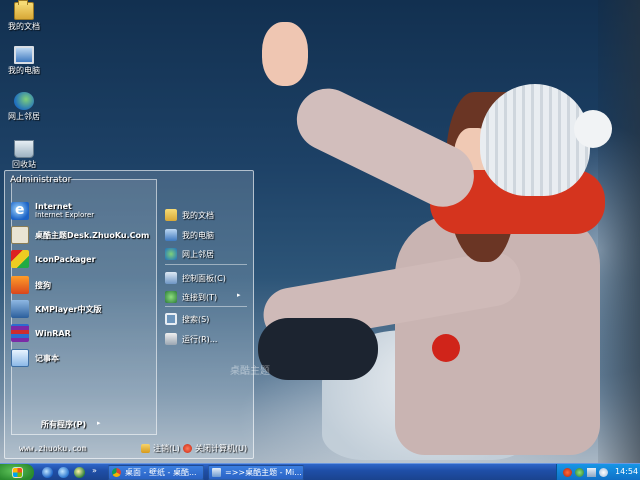 The image size is (640, 480). Describe the element at coordinates (171, 339) in the screenshot. I see `run-icon` at that location.